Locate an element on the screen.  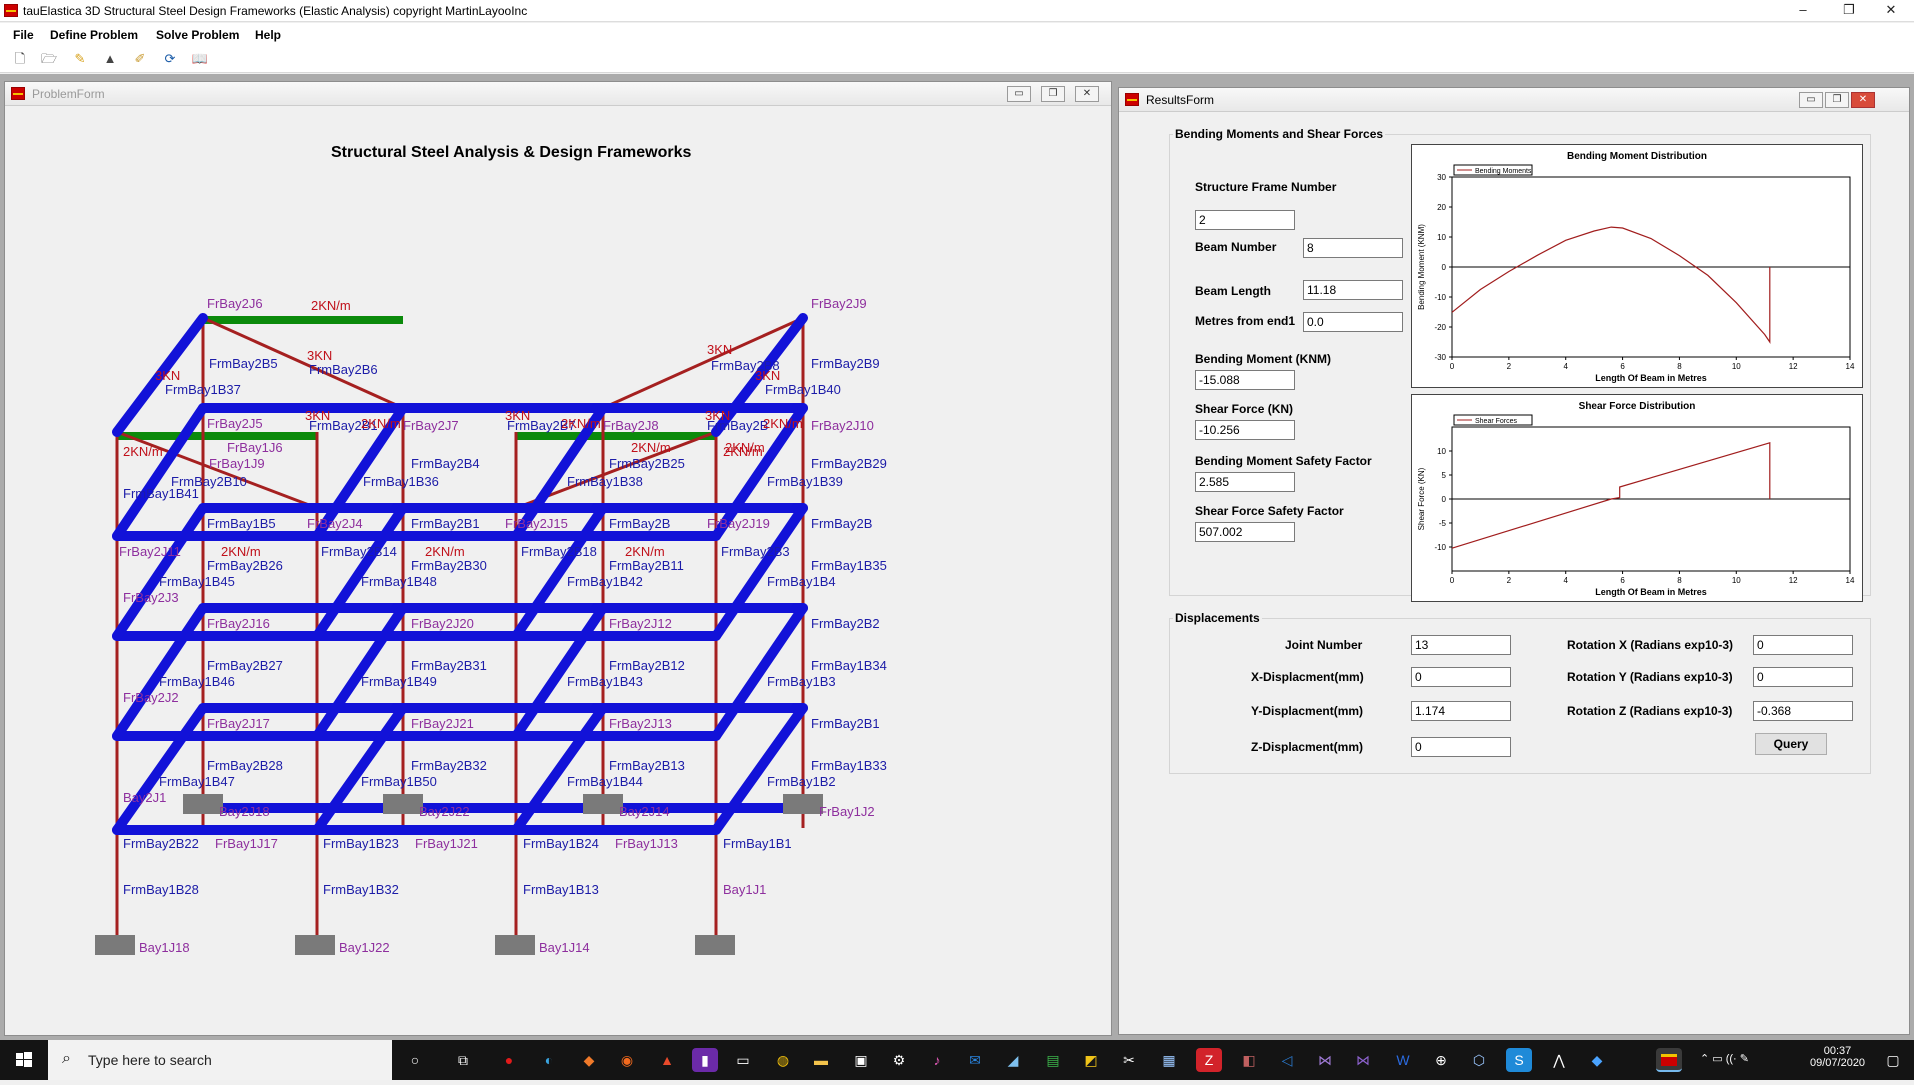
edit-icon: ✎ is located at coordinates (80, 59).